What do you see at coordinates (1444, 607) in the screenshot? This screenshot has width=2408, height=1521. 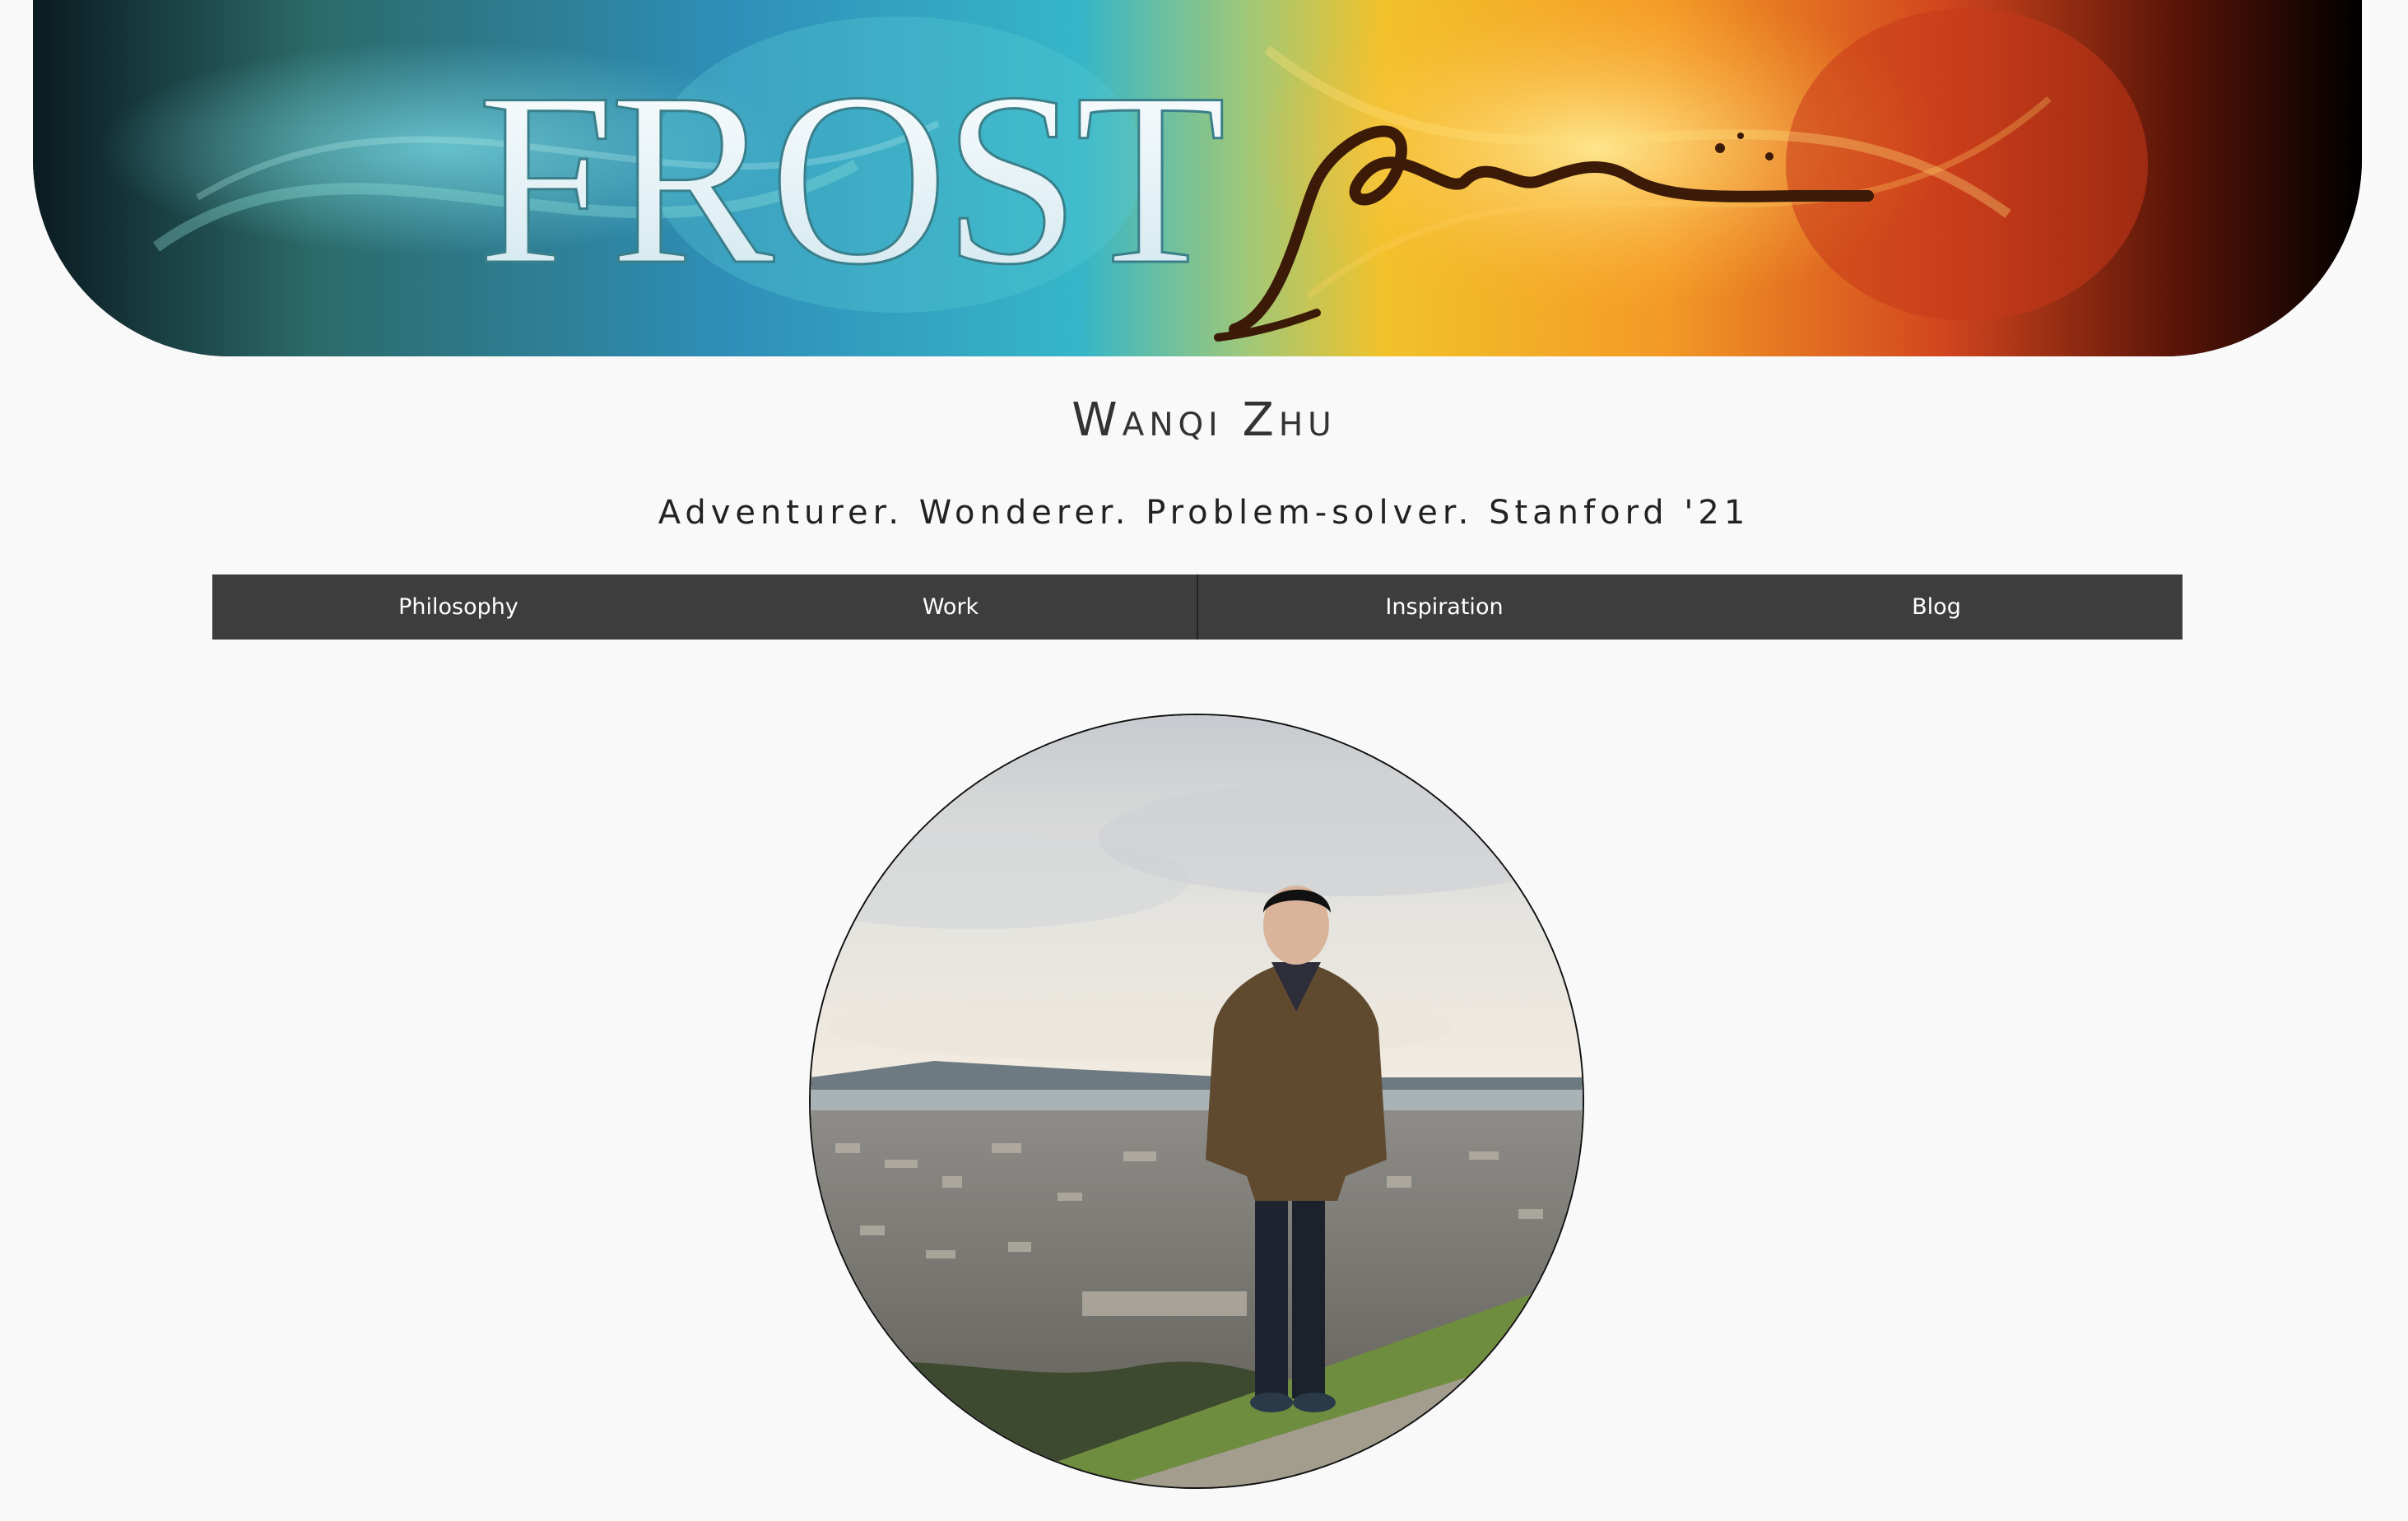 I see `nav-item-inspiration: Inspiration` at bounding box center [1444, 607].